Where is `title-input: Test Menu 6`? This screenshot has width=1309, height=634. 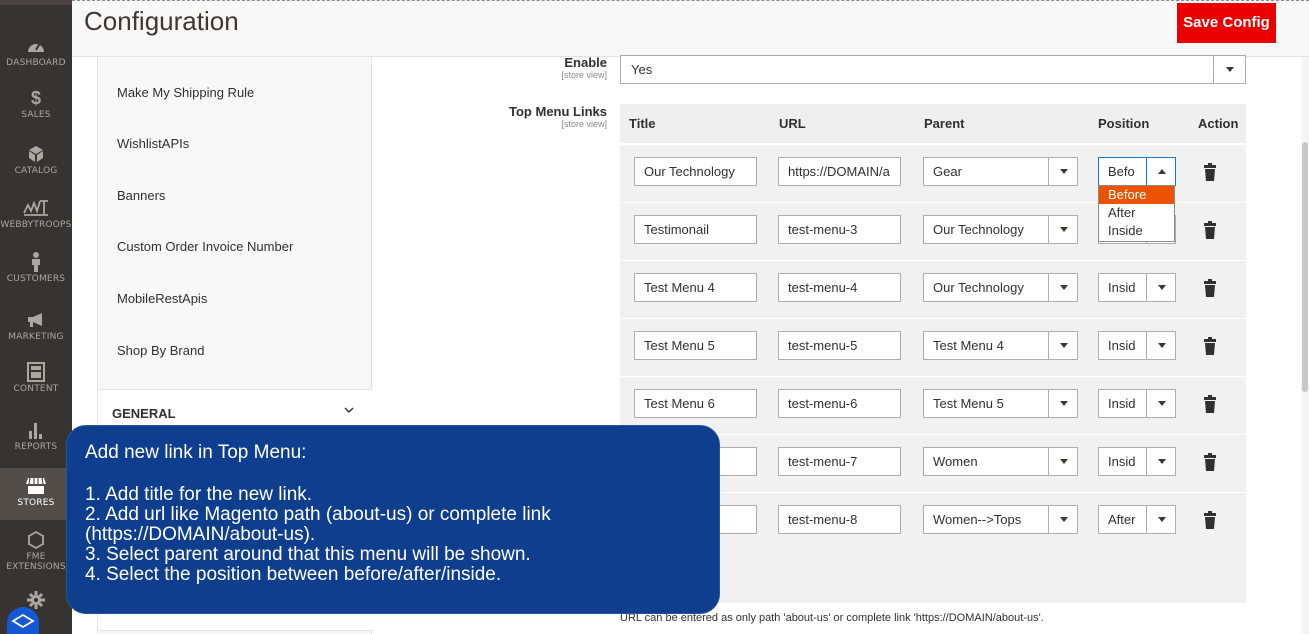 title-input: Test Menu 6 is located at coordinates (695, 403).